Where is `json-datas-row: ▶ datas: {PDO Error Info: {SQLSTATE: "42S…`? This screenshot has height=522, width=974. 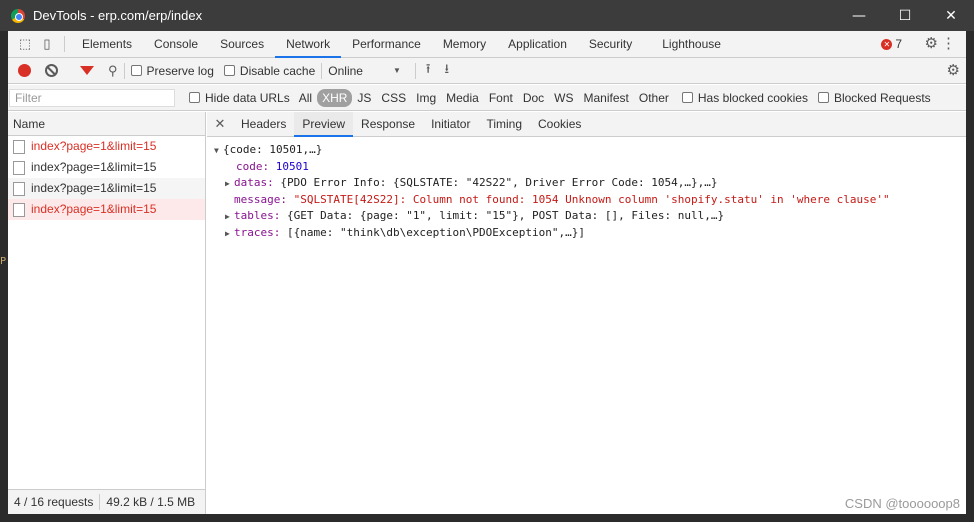 json-datas-row: ▶ datas: {PDO Error Info: {SQLSTATE: "42S… is located at coordinates (590, 183).